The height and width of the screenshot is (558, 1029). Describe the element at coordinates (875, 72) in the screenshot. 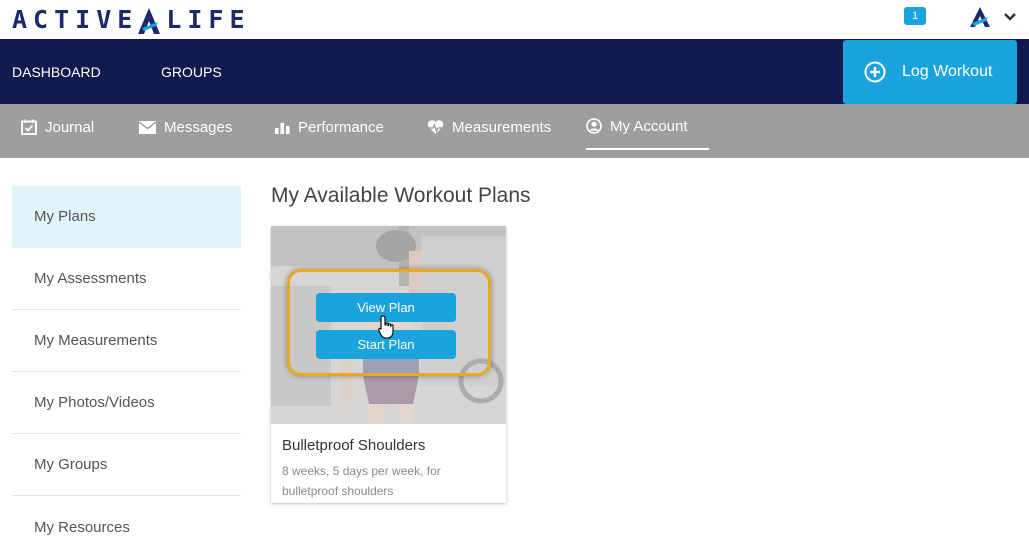

I see `plus-circle-icon` at that location.